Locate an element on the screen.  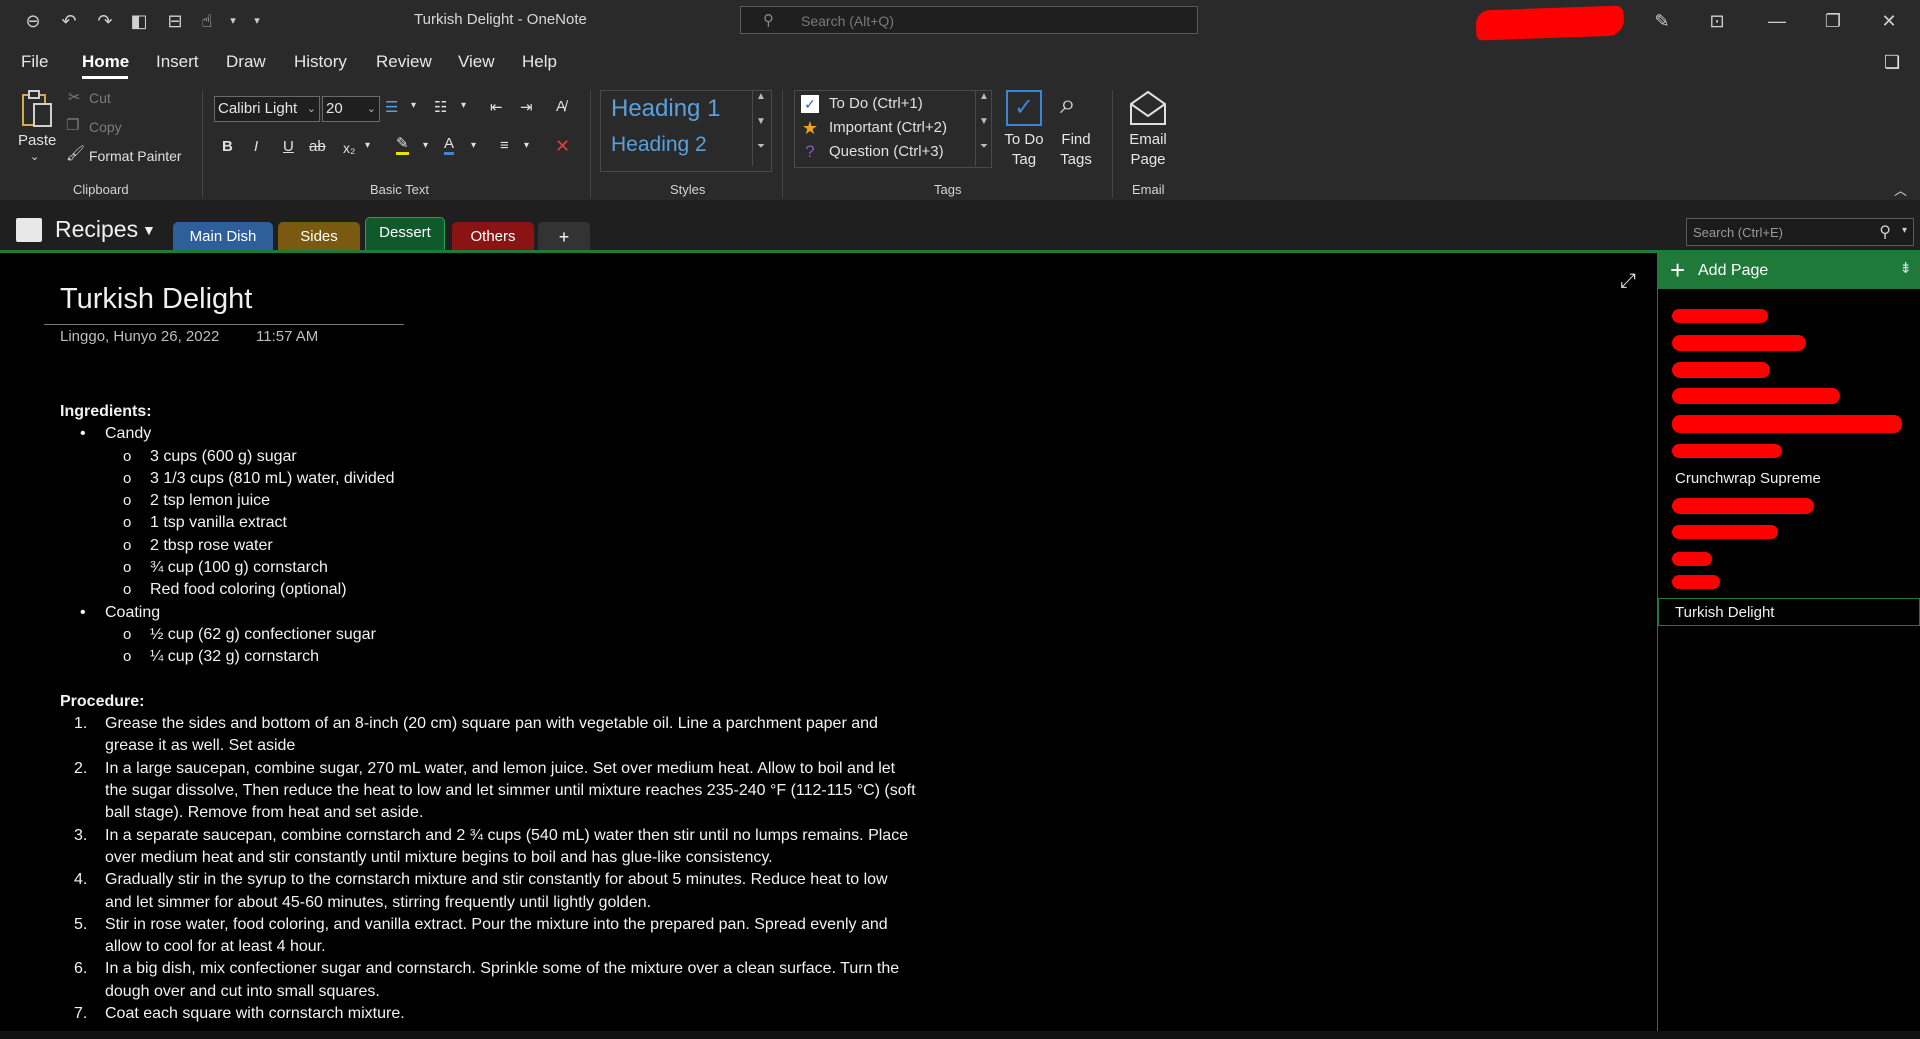
find-tags-icon: ⌕ is located at coordinates (1080, 108).